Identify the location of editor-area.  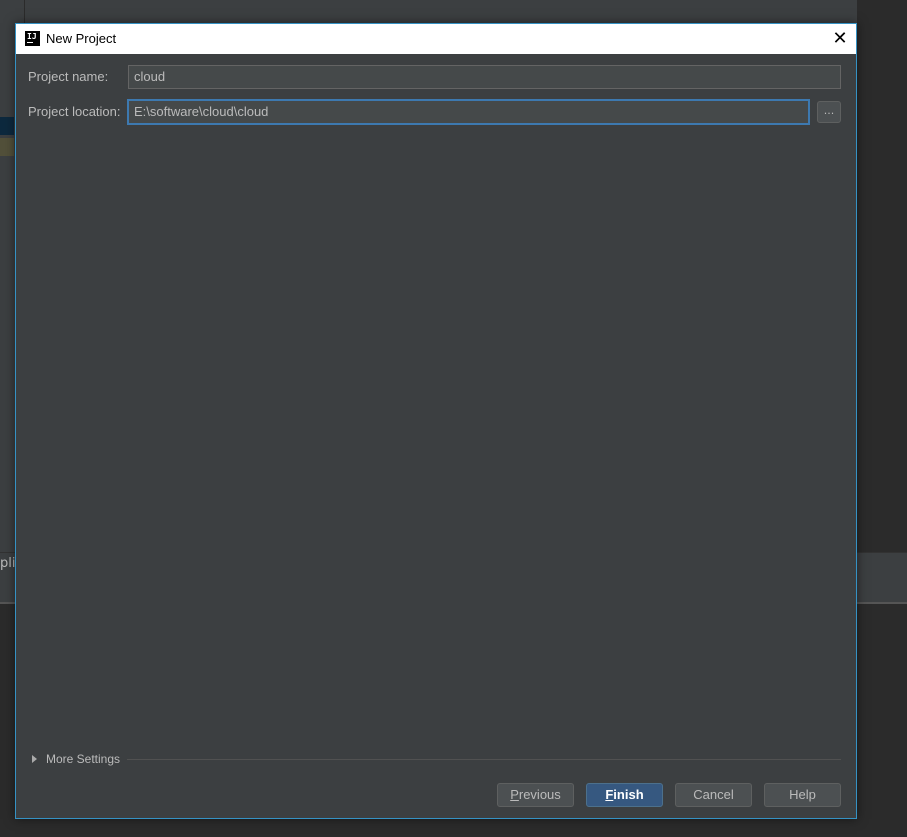
(882, 276).